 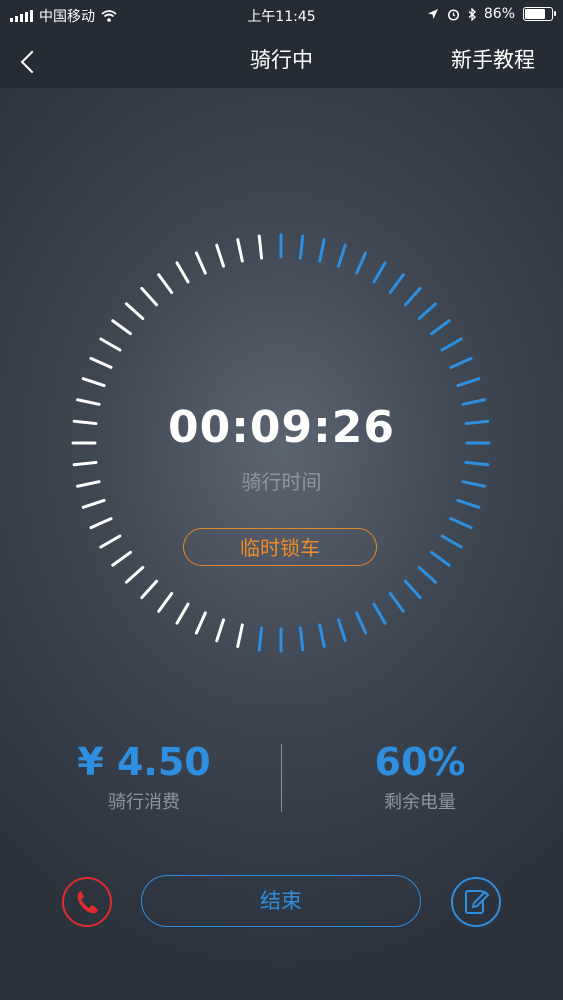 I want to click on remaining-battery-label: 剩余电量, so click(x=420, y=802).